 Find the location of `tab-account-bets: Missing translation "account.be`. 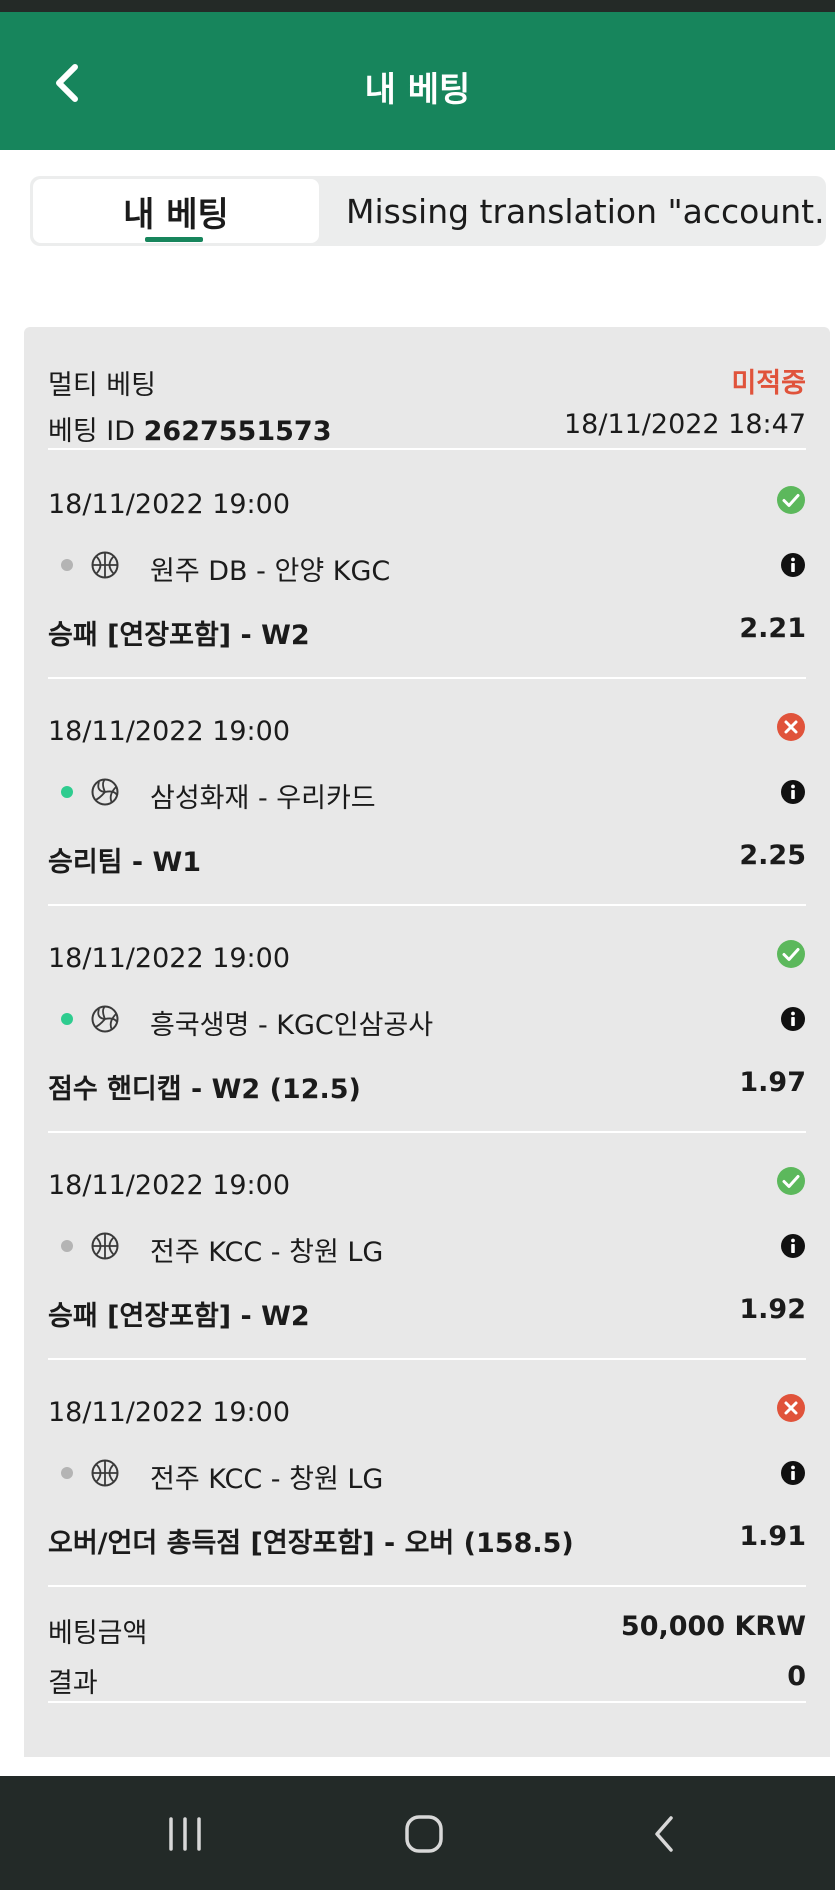

tab-account-bets: Missing translation "account.be is located at coordinates (586, 211).